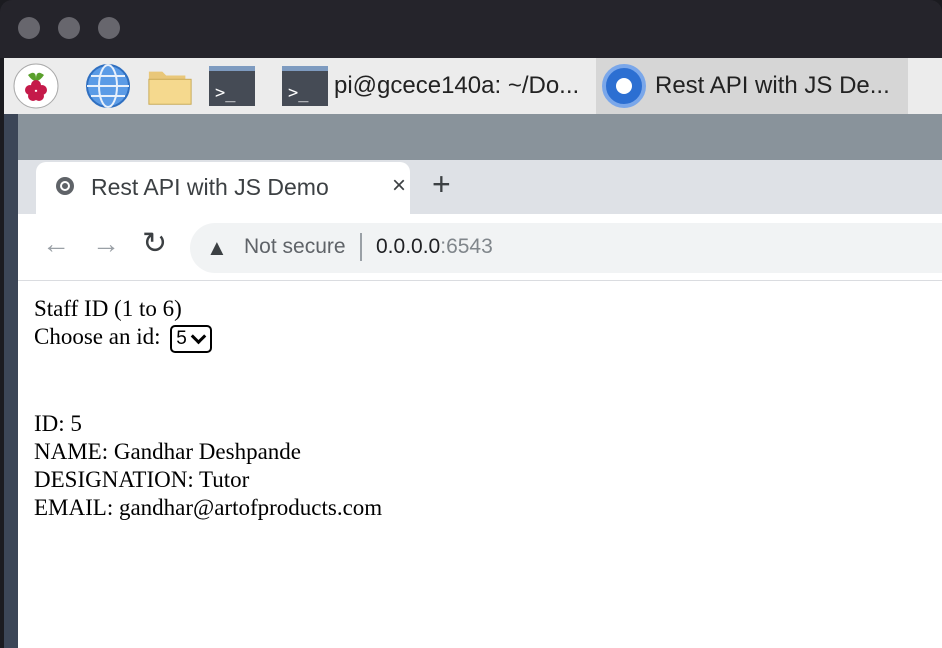  Describe the element at coordinates (29, 28) in the screenshot. I see `close-window-button` at that location.